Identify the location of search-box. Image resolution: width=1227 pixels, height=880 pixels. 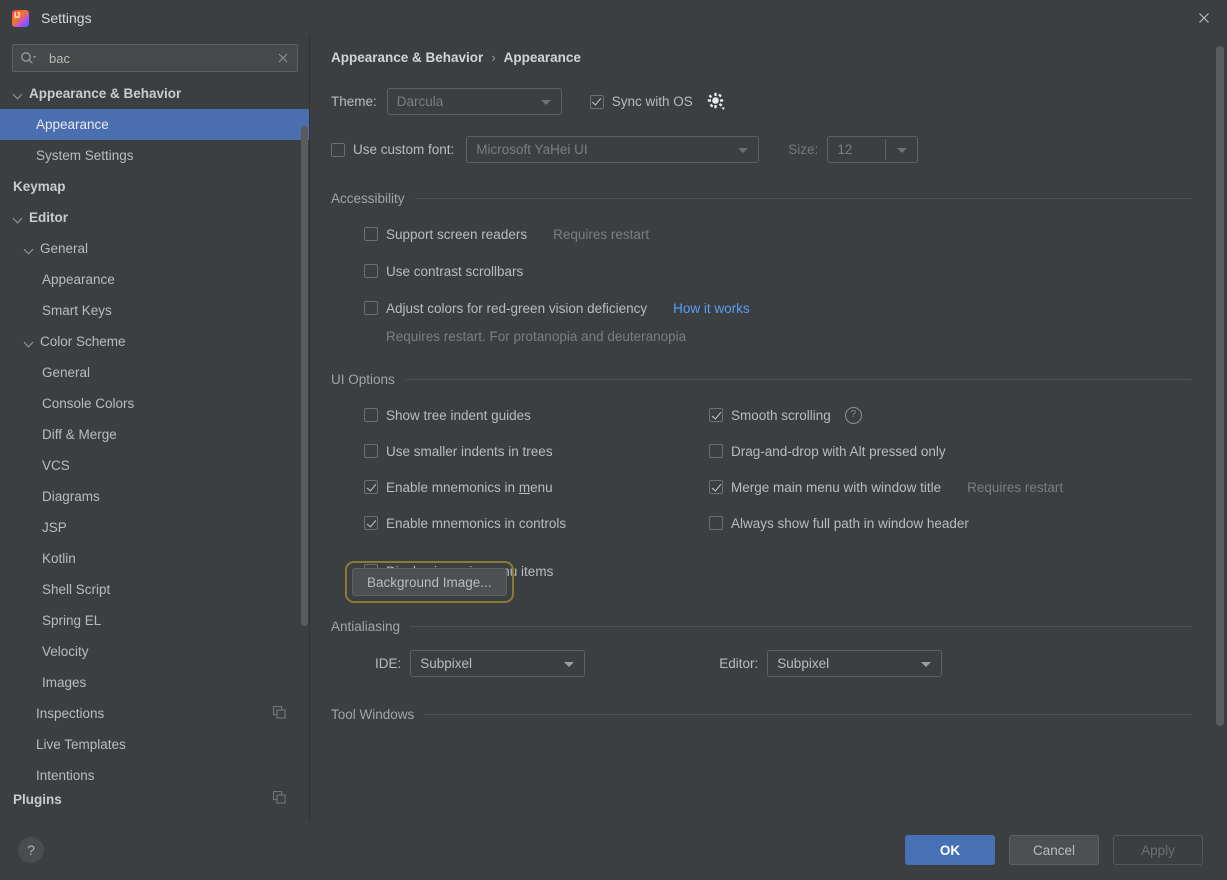
(155, 58).